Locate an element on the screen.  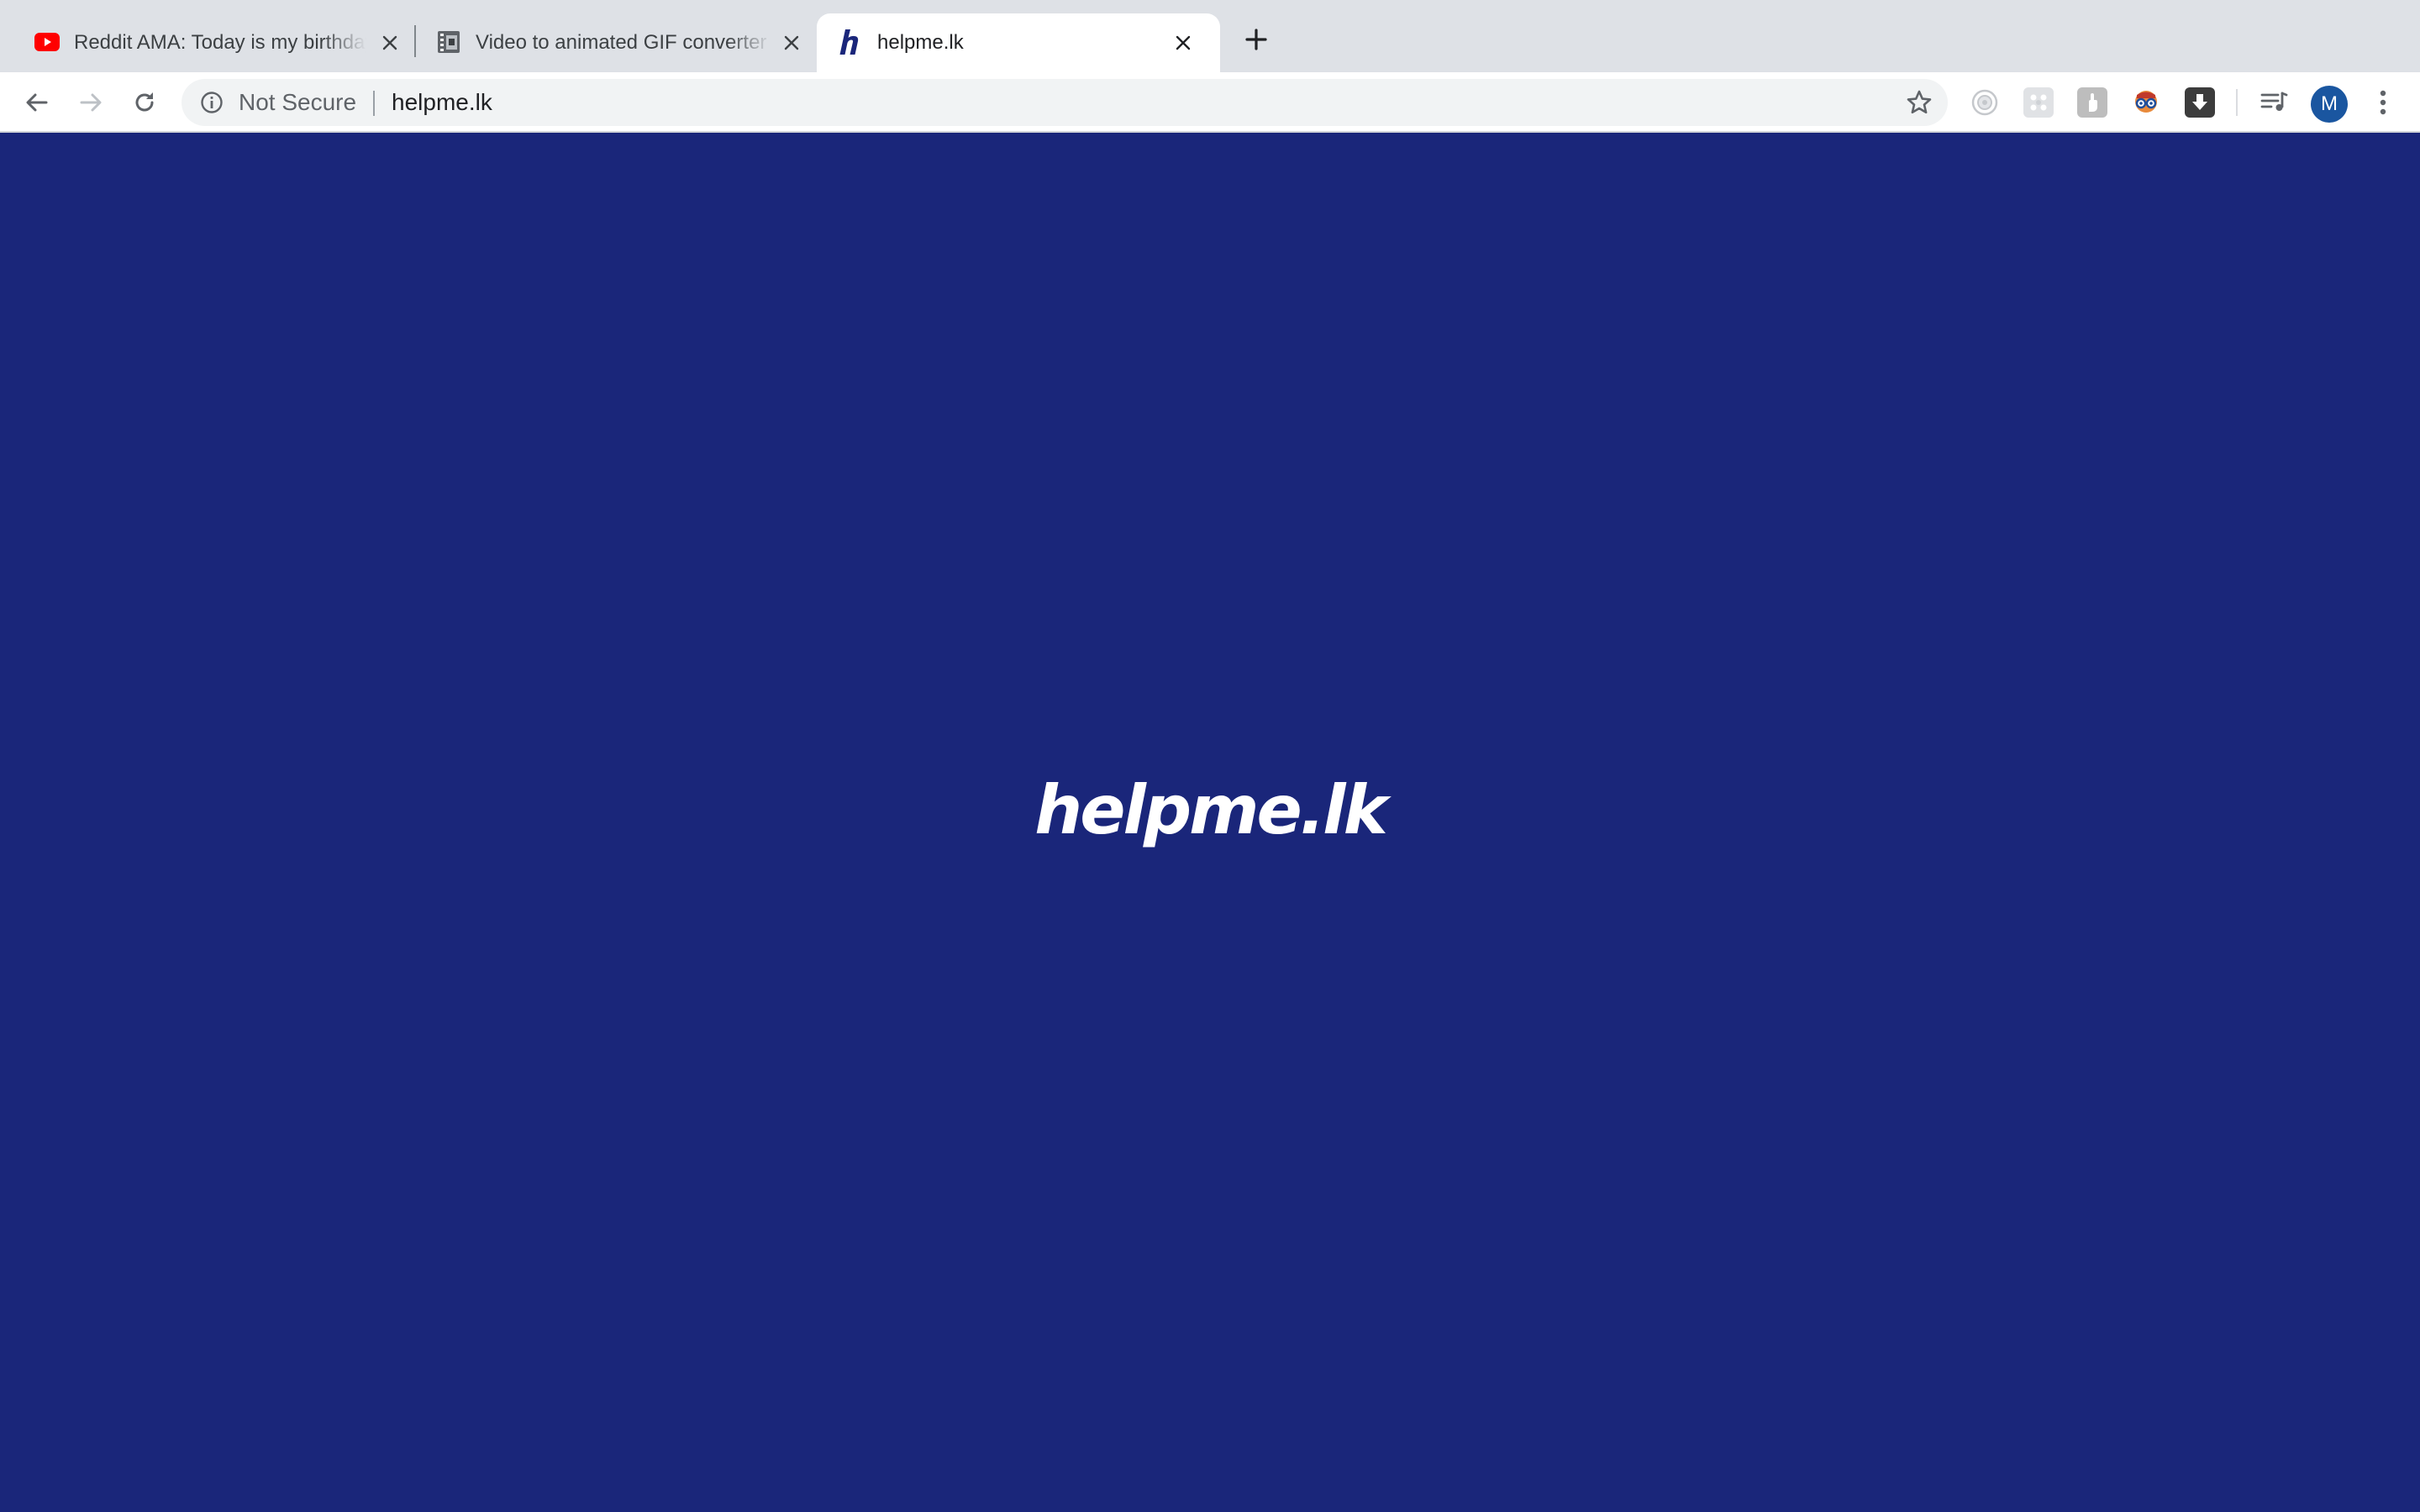
tab-title: helpme.lk is located at coordinates (921, 42).